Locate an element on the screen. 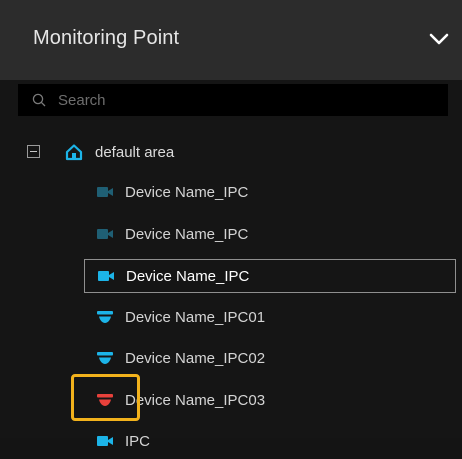 This screenshot has width=462, height=459. tree-item-device: Device Name_IPC02 is located at coordinates (270, 359).